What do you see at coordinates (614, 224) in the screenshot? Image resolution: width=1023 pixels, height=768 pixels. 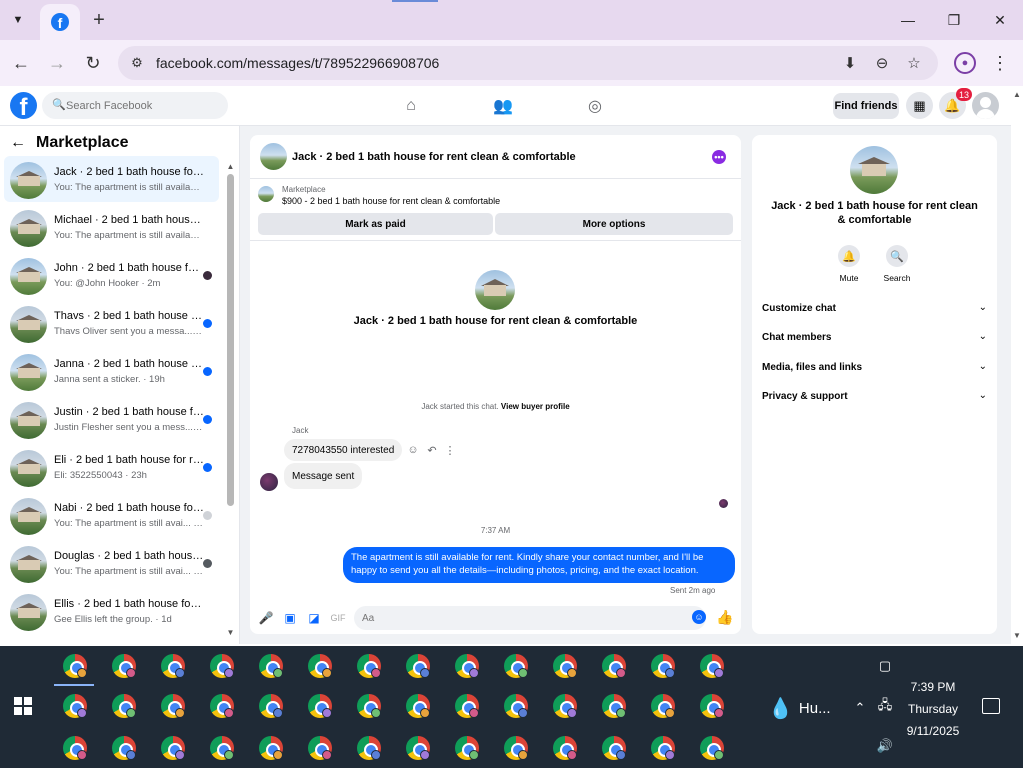 I see `more-options-button: More options` at bounding box center [614, 224].